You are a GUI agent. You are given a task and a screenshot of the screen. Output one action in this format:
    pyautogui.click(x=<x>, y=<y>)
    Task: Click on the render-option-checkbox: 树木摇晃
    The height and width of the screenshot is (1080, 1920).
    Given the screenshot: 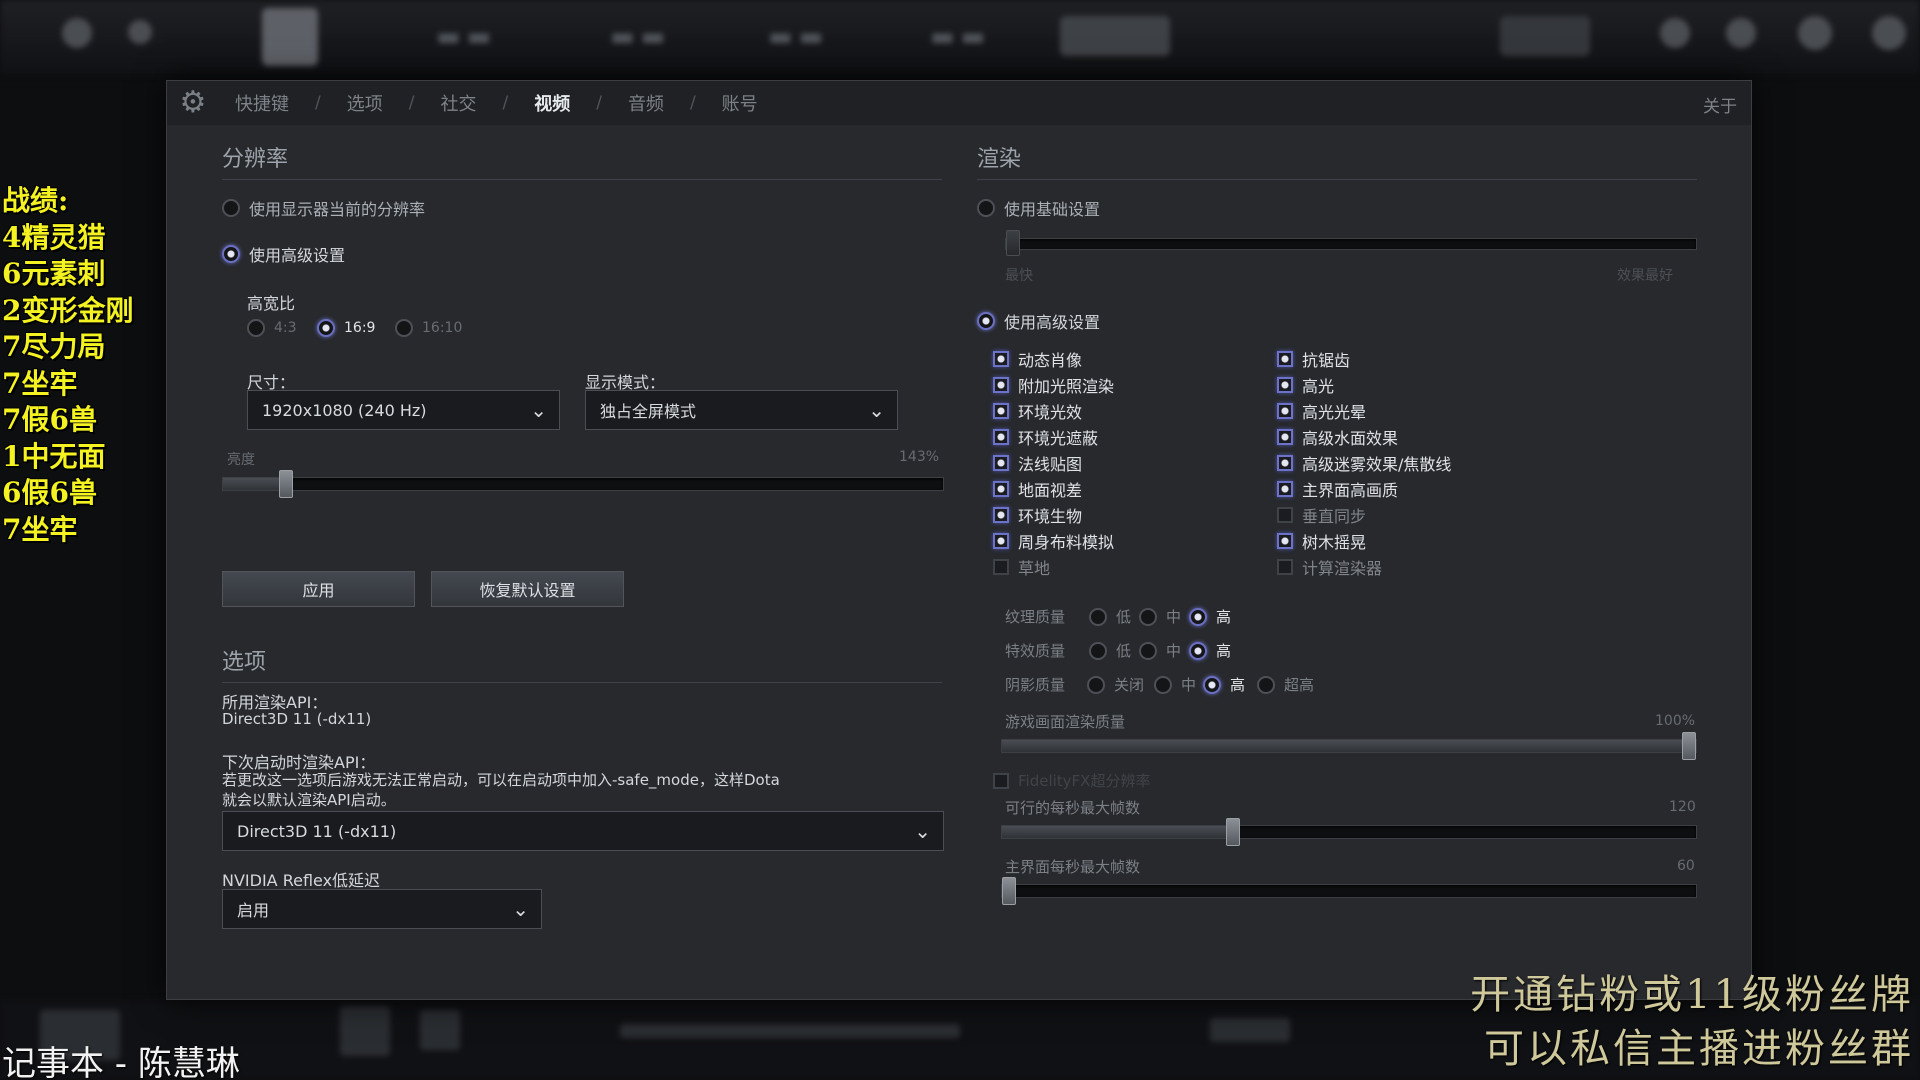 What is the action you would take?
    pyautogui.click(x=1321, y=541)
    